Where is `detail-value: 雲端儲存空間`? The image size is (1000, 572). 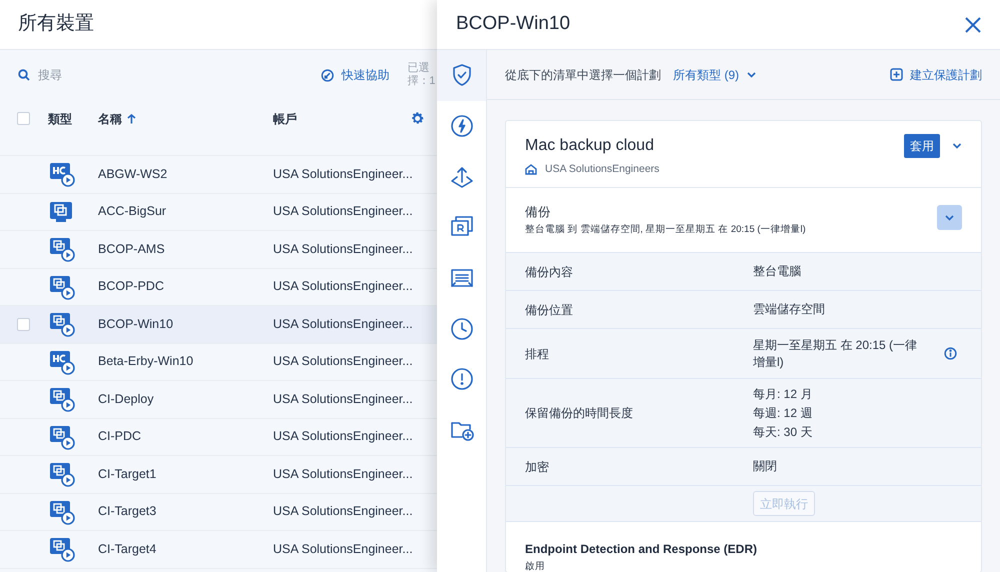
detail-value: 雲端儲存空間 is located at coordinates (789, 309).